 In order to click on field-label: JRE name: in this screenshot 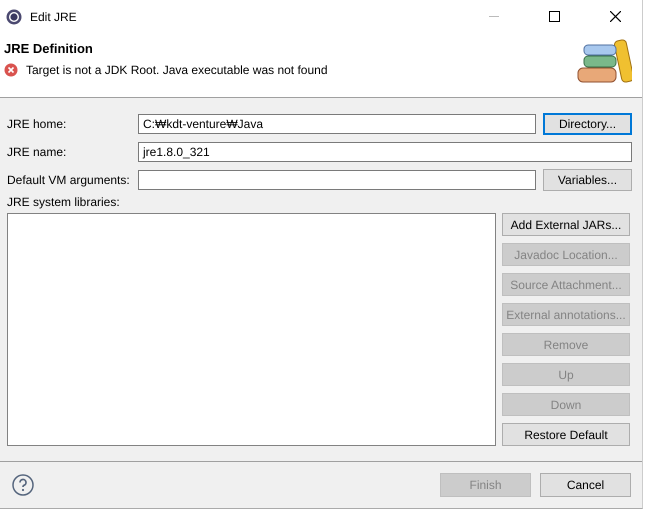, I will do `click(37, 152)`.